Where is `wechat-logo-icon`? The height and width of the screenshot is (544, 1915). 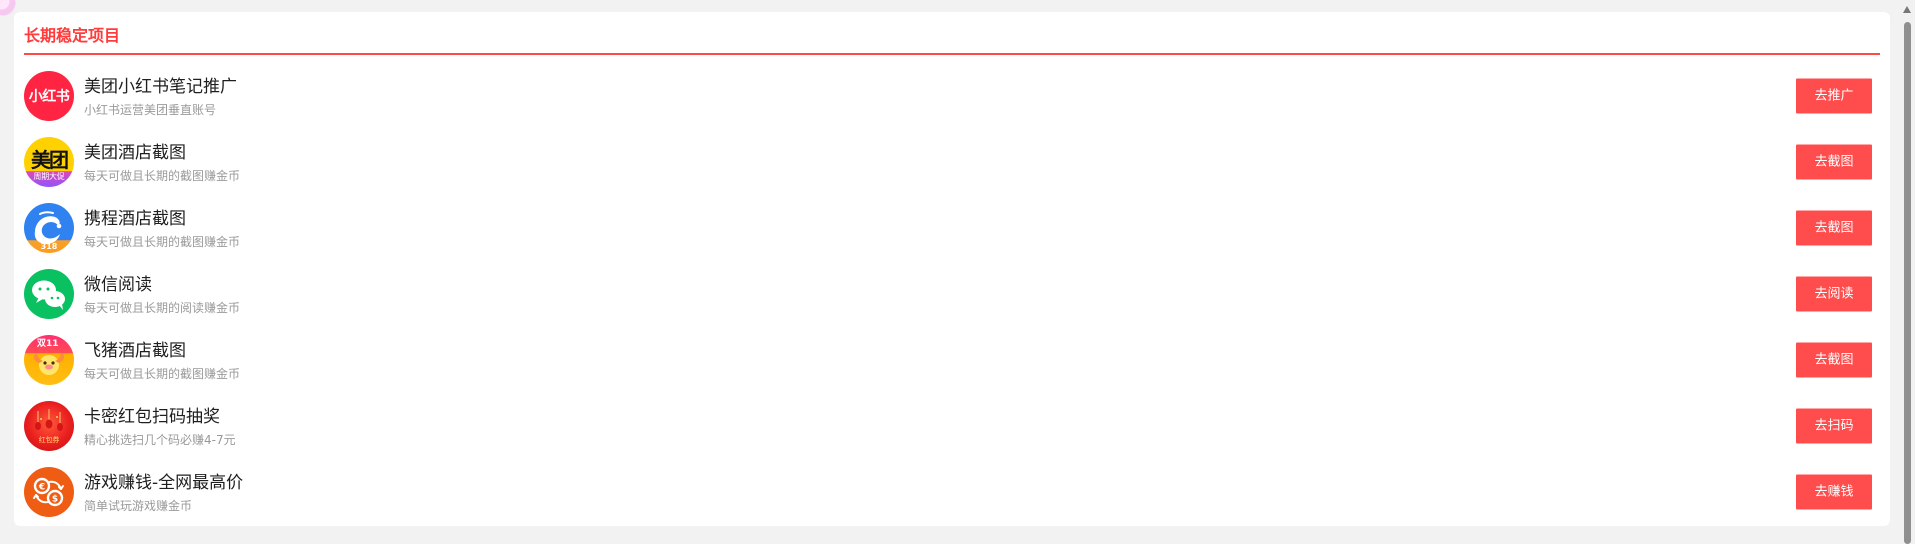
wechat-logo-icon is located at coordinates (49, 294).